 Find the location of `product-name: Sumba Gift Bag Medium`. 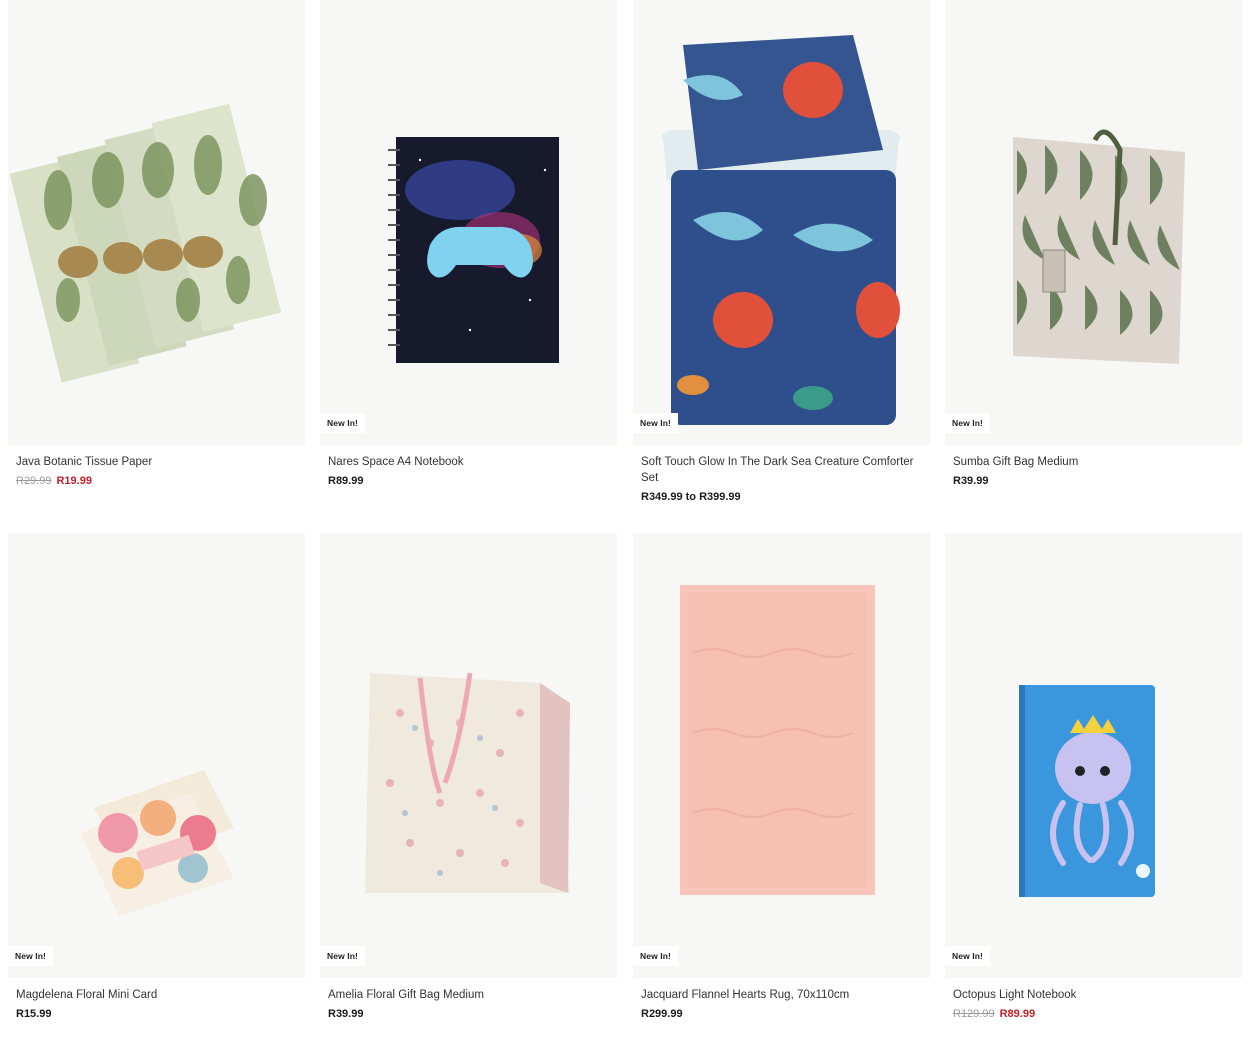

product-name: Sumba Gift Bag Medium is located at coordinates (1095, 462).